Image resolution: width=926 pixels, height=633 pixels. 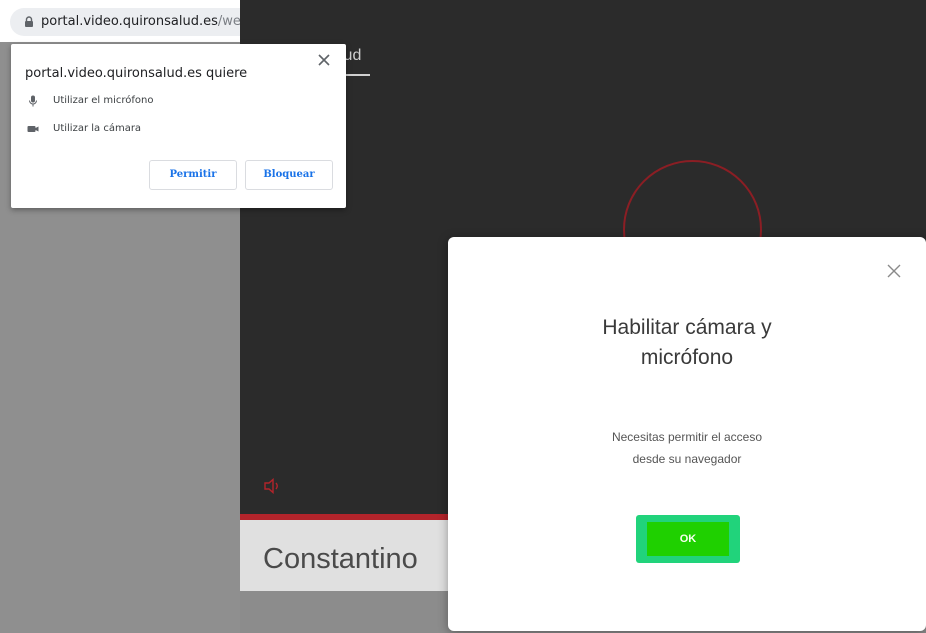 What do you see at coordinates (33, 129) in the screenshot?
I see `camera-icon` at bounding box center [33, 129].